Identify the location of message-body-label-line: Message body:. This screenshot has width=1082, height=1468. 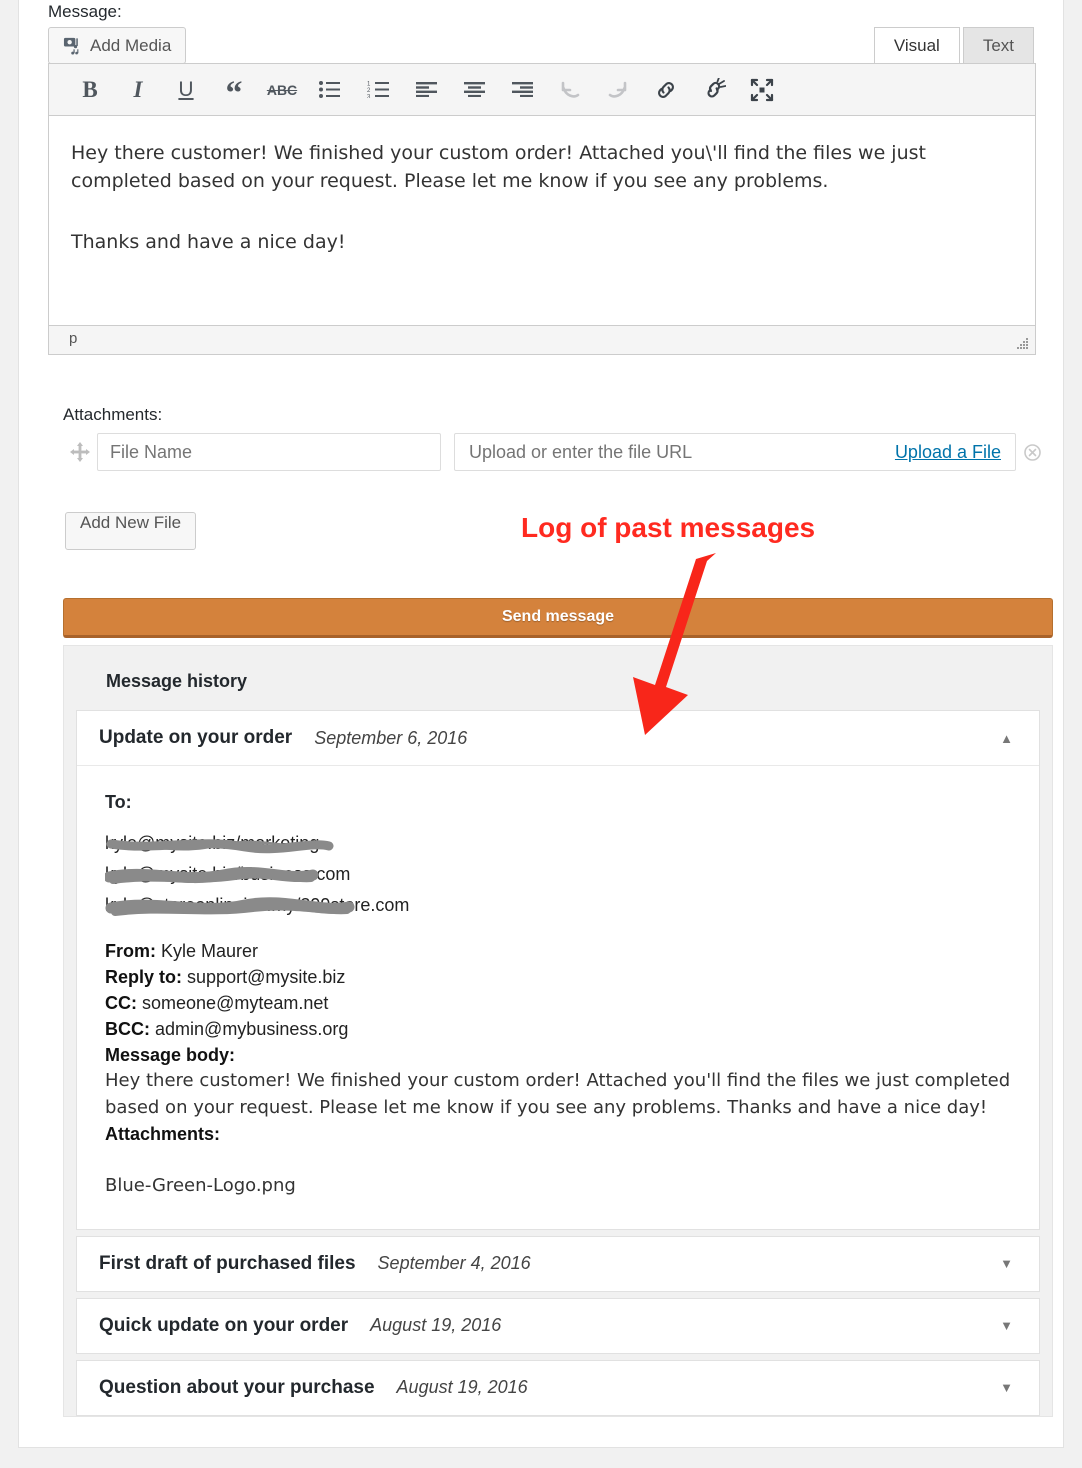
(558, 1055).